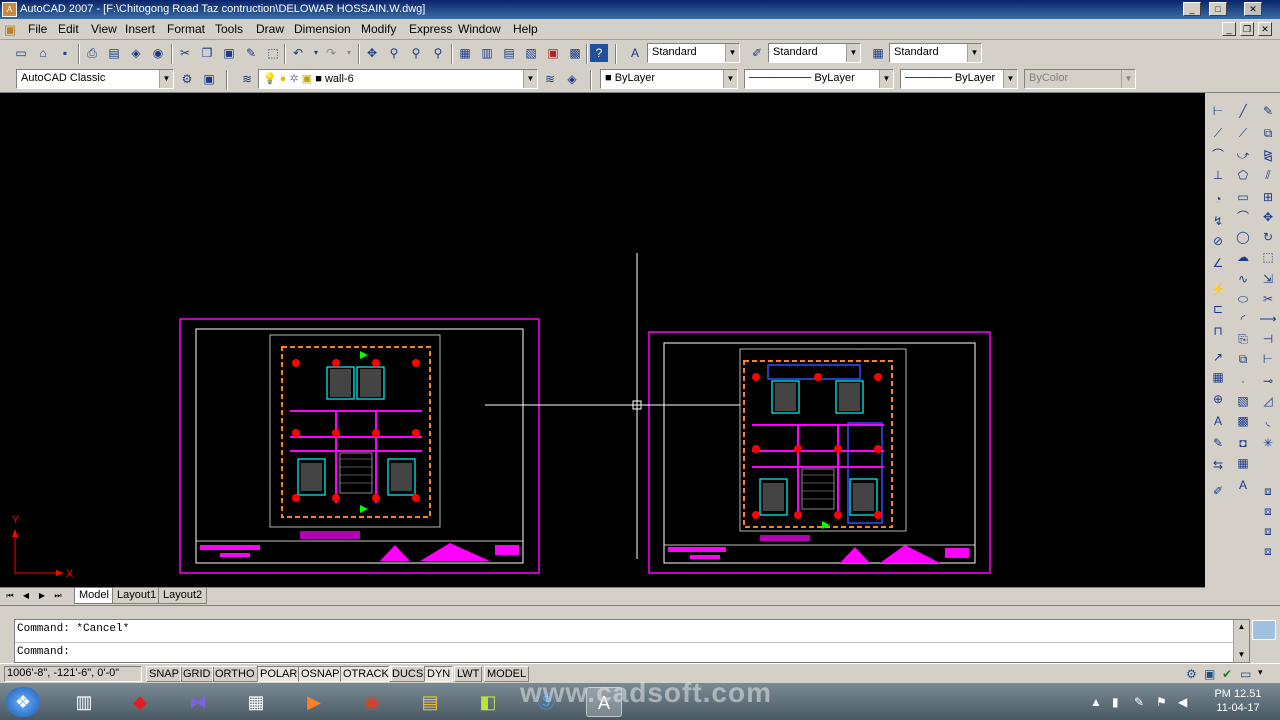 The height and width of the screenshot is (720, 1280). What do you see at coordinates (164, 674) in the screenshot?
I see `snap-toggle: SNAP` at bounding box center [164, 674].